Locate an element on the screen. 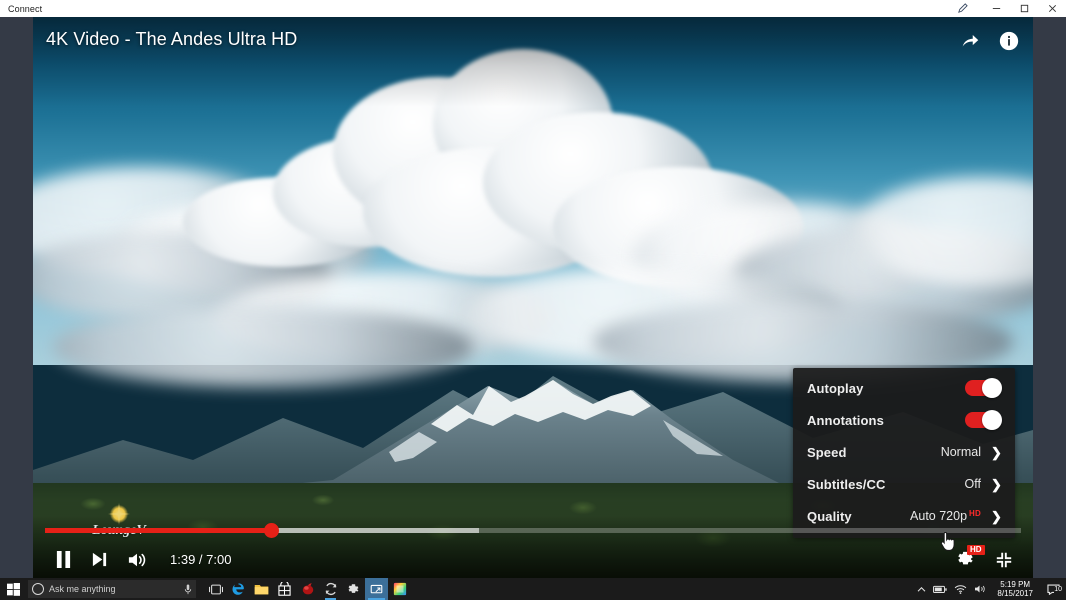 The width and height of the screenshot is (1066, 600). player-controls: 1:39 / 7:00 HD is located at coordinates (533, 549).